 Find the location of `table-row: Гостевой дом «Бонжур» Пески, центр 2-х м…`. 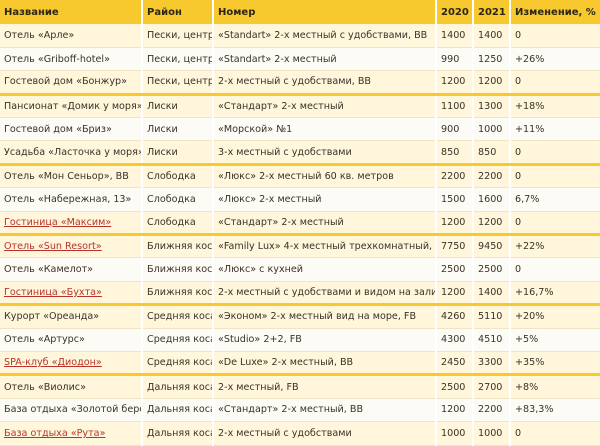

table-row: Гостевой дом «Бонжур» Пески, центр 2-х м… is located at coordinates (300, 82).